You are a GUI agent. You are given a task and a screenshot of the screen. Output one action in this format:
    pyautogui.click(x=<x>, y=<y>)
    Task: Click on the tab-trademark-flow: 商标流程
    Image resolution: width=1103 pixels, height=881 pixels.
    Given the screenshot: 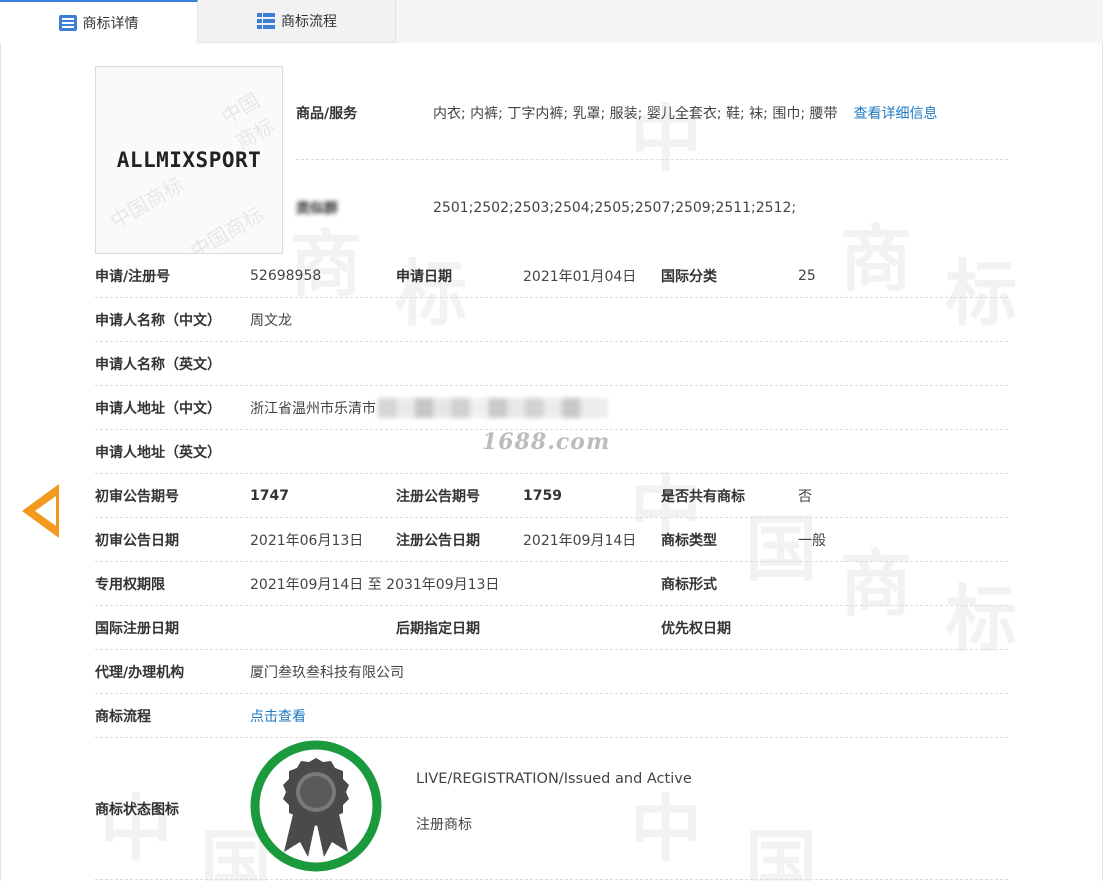 What is the action you would take?
    pyautogui.click(x=297, y=21)
    